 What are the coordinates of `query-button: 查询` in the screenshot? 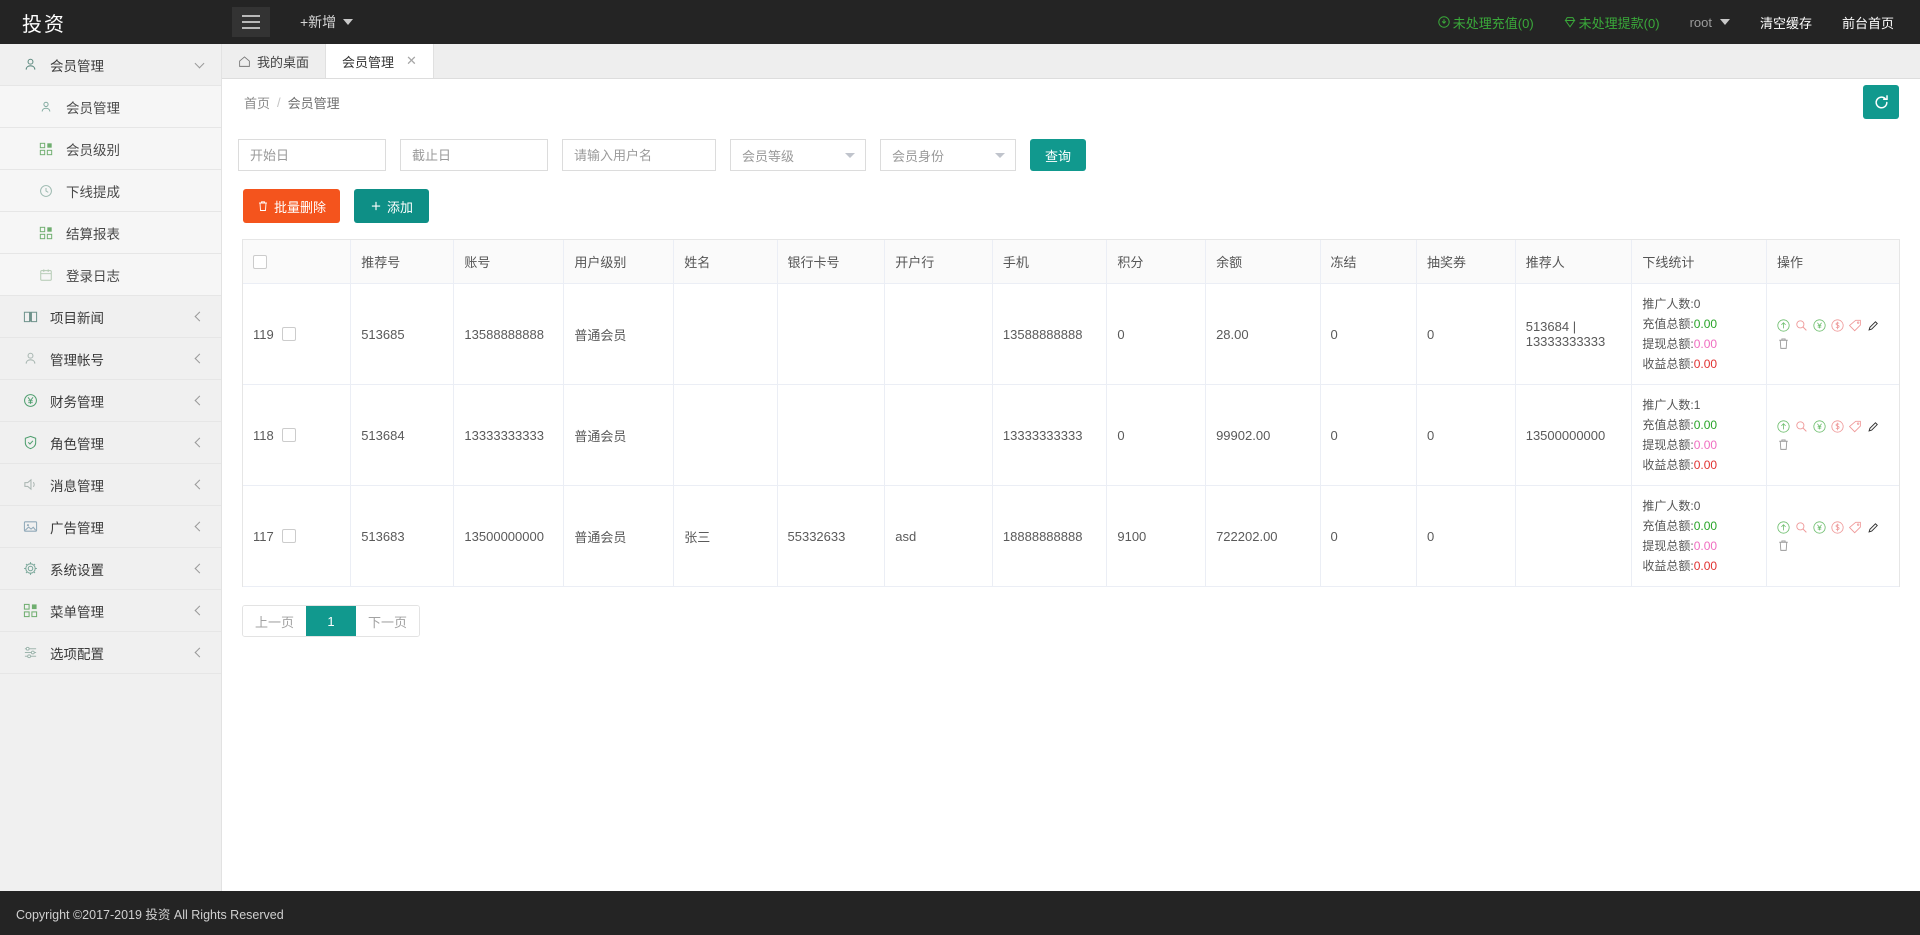 It's located at (1058, 155).